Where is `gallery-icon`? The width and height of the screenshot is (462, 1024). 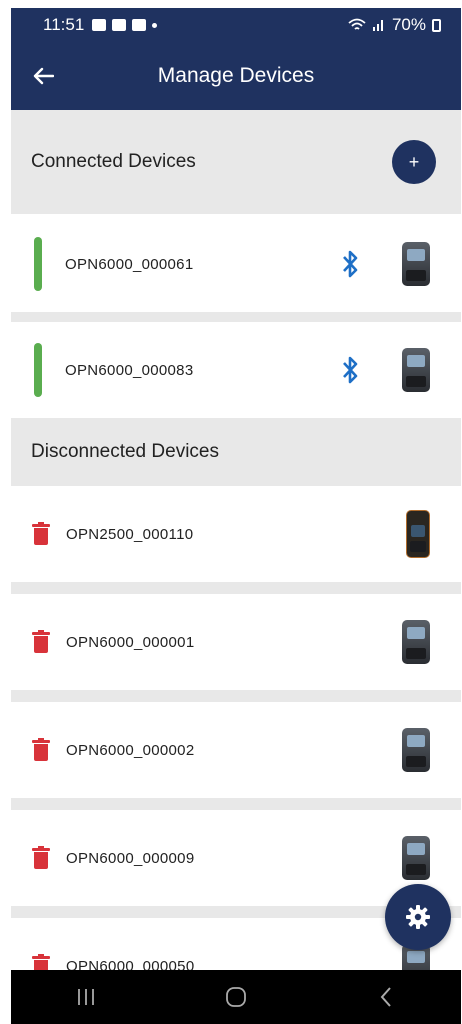
gallery-icon is located at coordinates (99, 25).